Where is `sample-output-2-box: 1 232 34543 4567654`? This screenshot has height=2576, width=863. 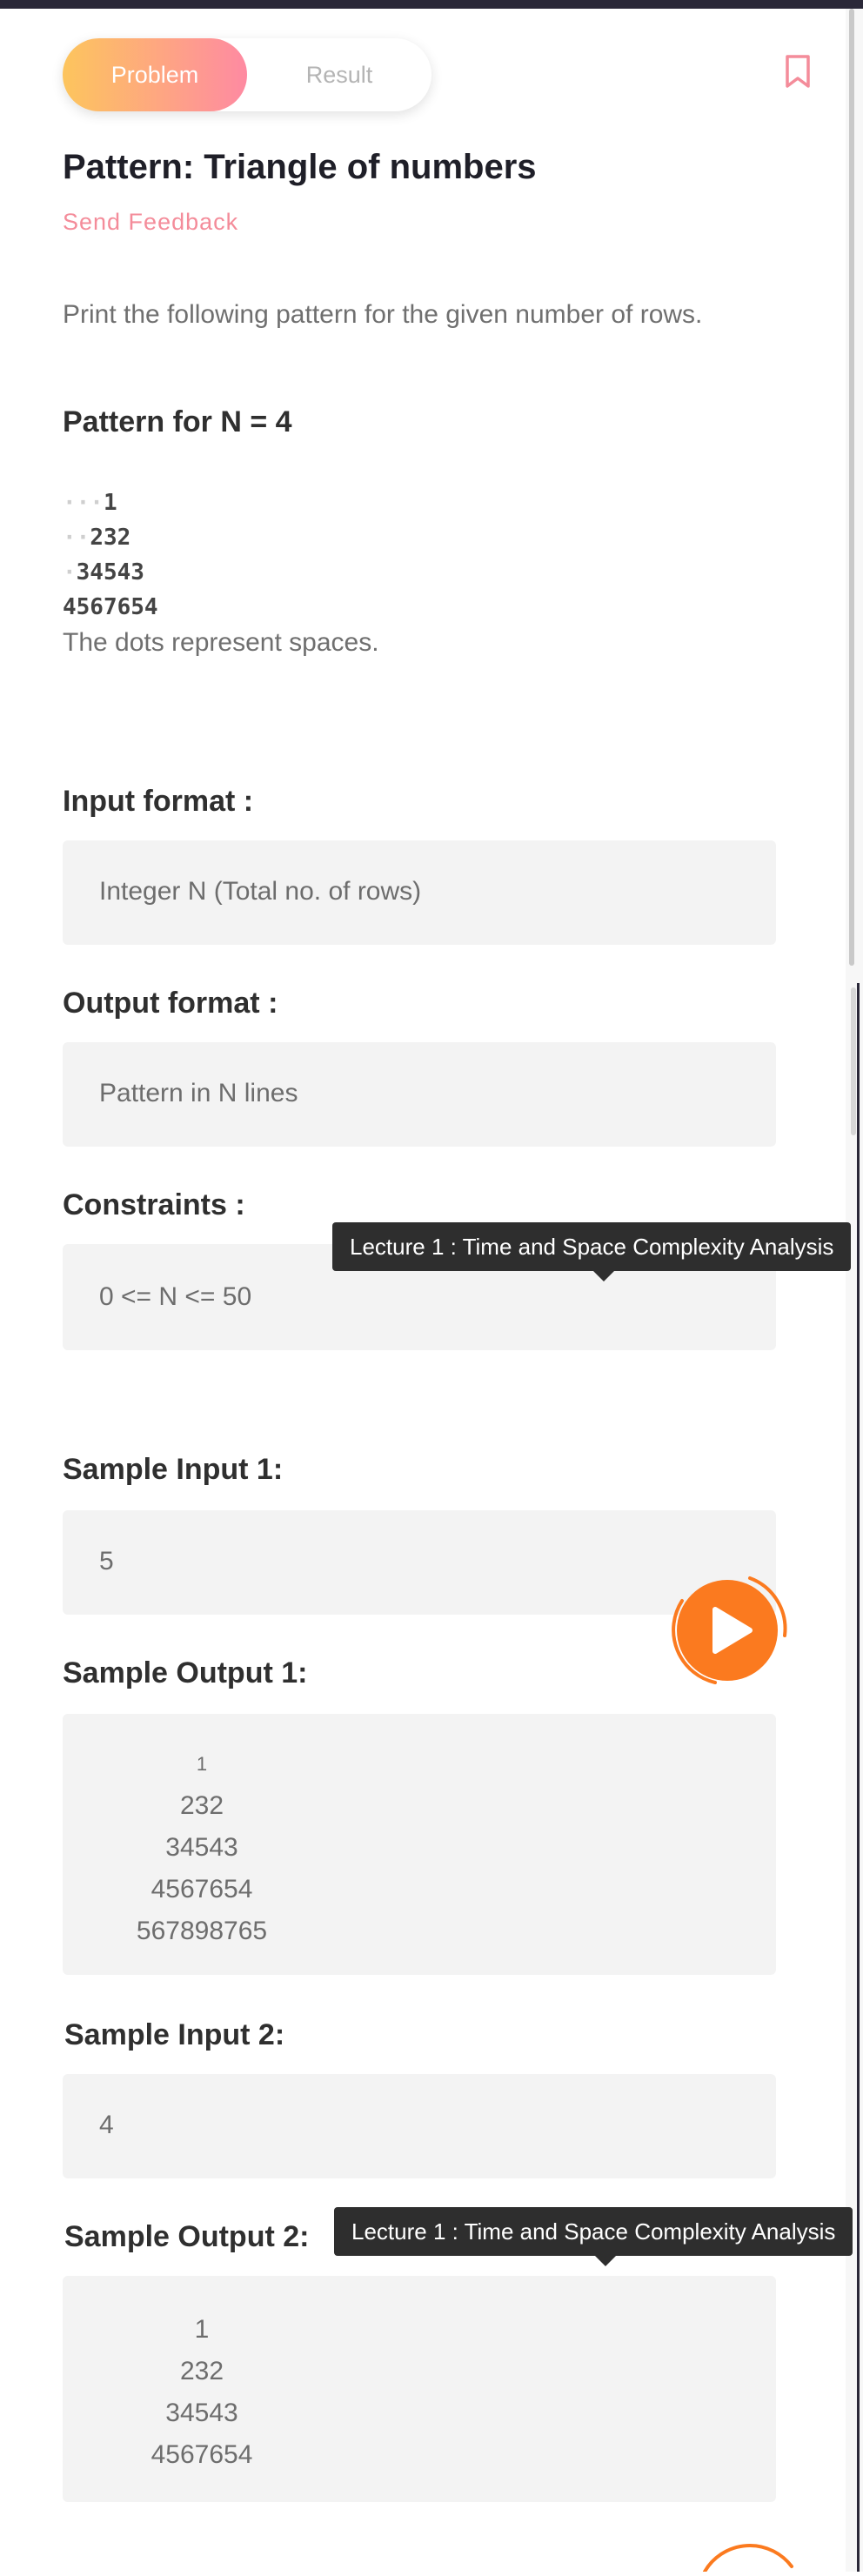
sample-output-2-box: 1 232 34543 4567654 is located at coordinates (420, 2389).